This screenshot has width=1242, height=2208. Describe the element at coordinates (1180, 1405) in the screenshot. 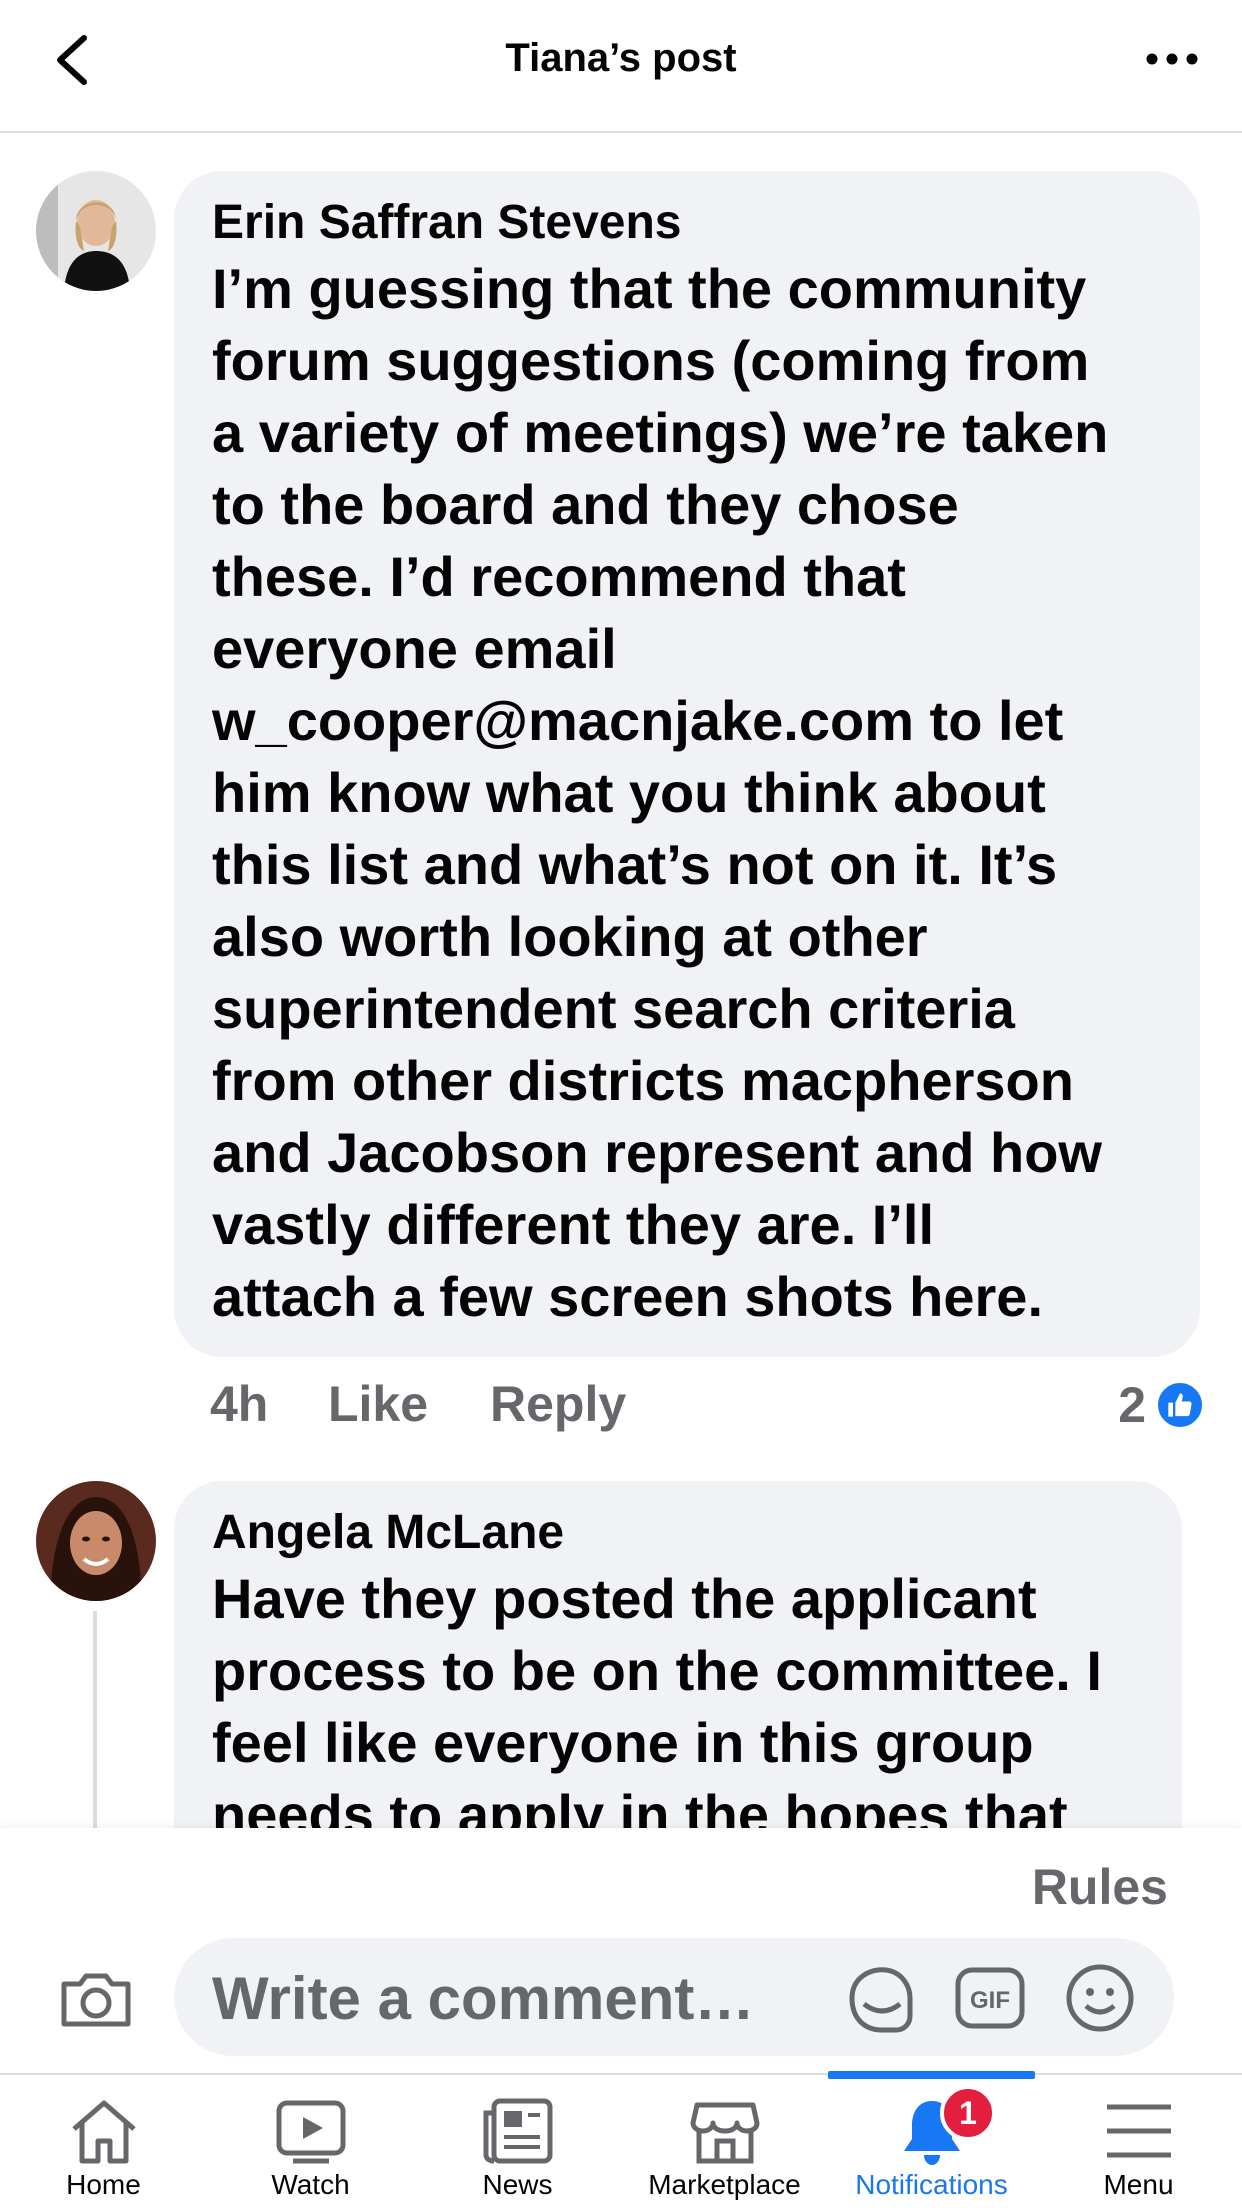

I see `like-reaction-icon` at that location.